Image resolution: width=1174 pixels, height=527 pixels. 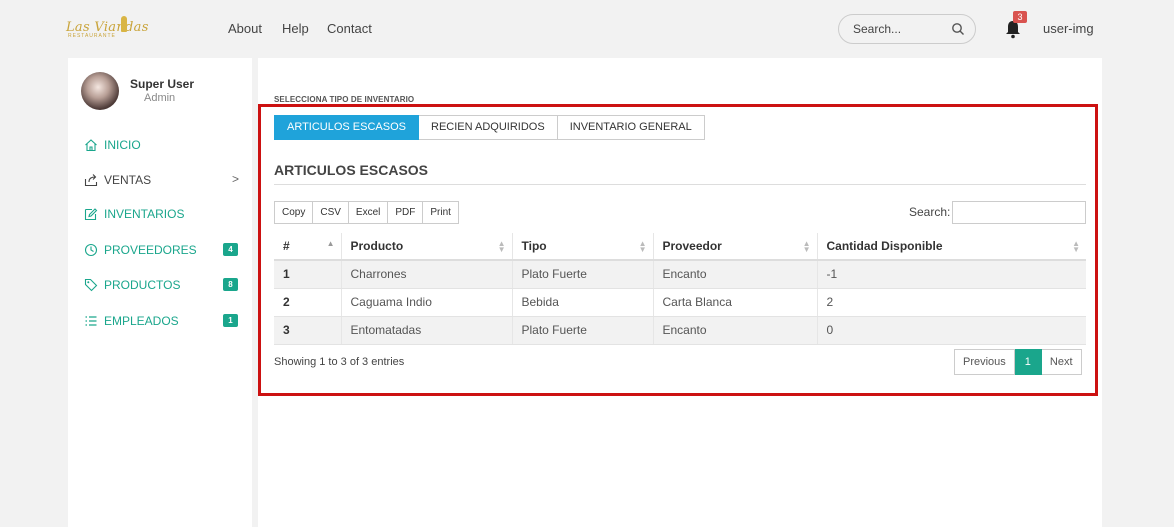 What do you see at coordinates (344, 99) in the screenshot?
I see `inventory-type-label: SELECCIONA TIPO DE INVENTARIO` at bounding box center [344, 99].